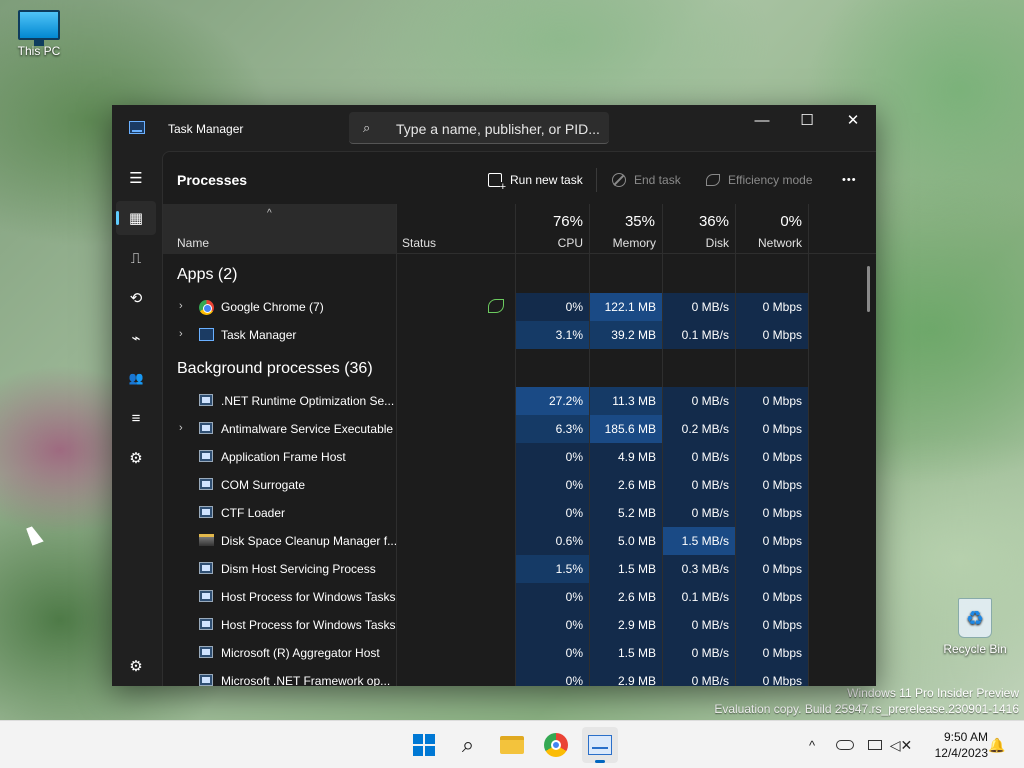  What do you see at coordinates (136, 378) in the screenshot?
I see `users-icon: 👥` at bounding box center [136, 378].